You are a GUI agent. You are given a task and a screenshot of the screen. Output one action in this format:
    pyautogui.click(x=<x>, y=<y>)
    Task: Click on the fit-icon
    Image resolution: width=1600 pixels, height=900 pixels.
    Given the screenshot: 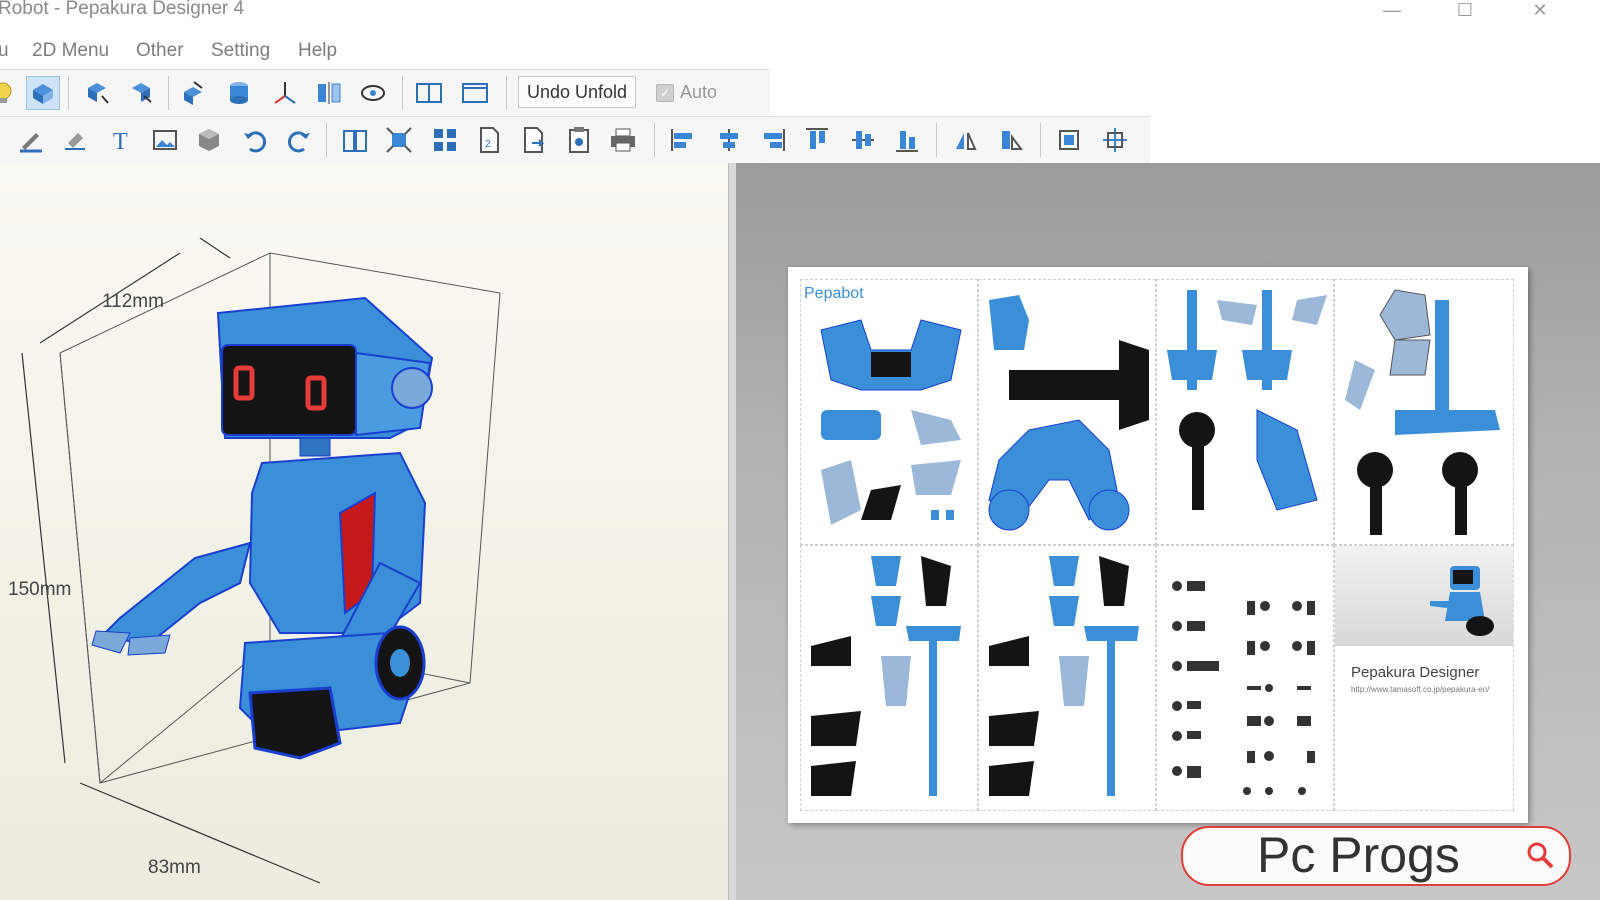 What is the action you would take?
    pyautogui.click(x=399, y=140)
    